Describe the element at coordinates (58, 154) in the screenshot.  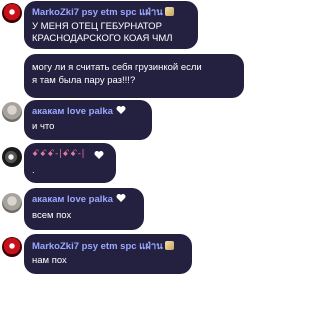
I see `sender-name: ꗃꗃꗃ-|ꗃꗃ-|` at that location.